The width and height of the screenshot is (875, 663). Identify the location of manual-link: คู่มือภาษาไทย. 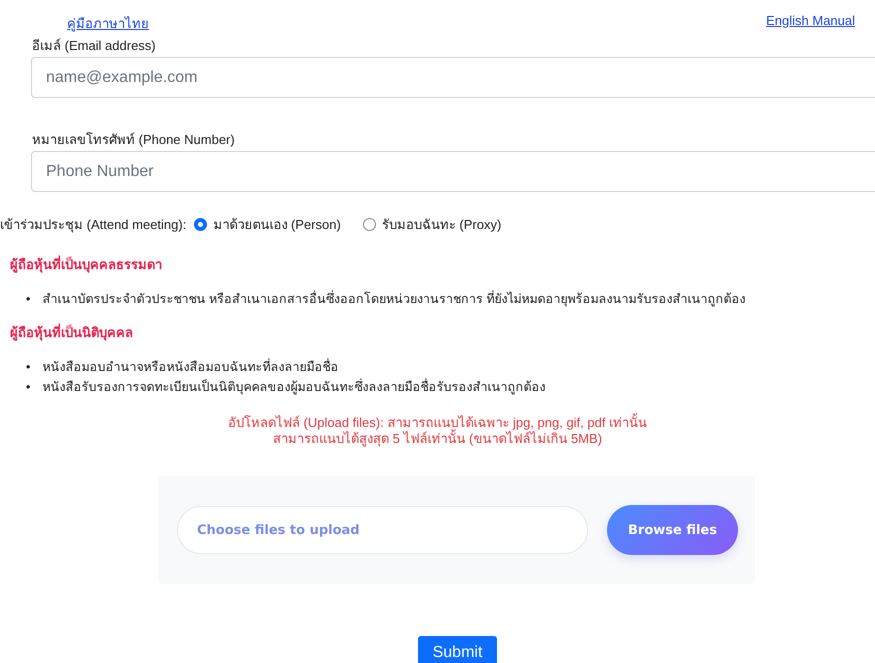
(108, 24).